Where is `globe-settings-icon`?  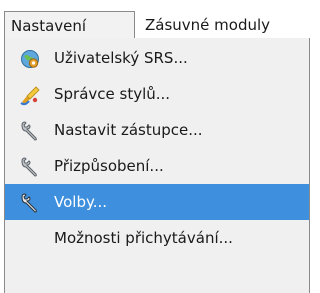
globe-settings-icon is located at coordinates (30, 59).